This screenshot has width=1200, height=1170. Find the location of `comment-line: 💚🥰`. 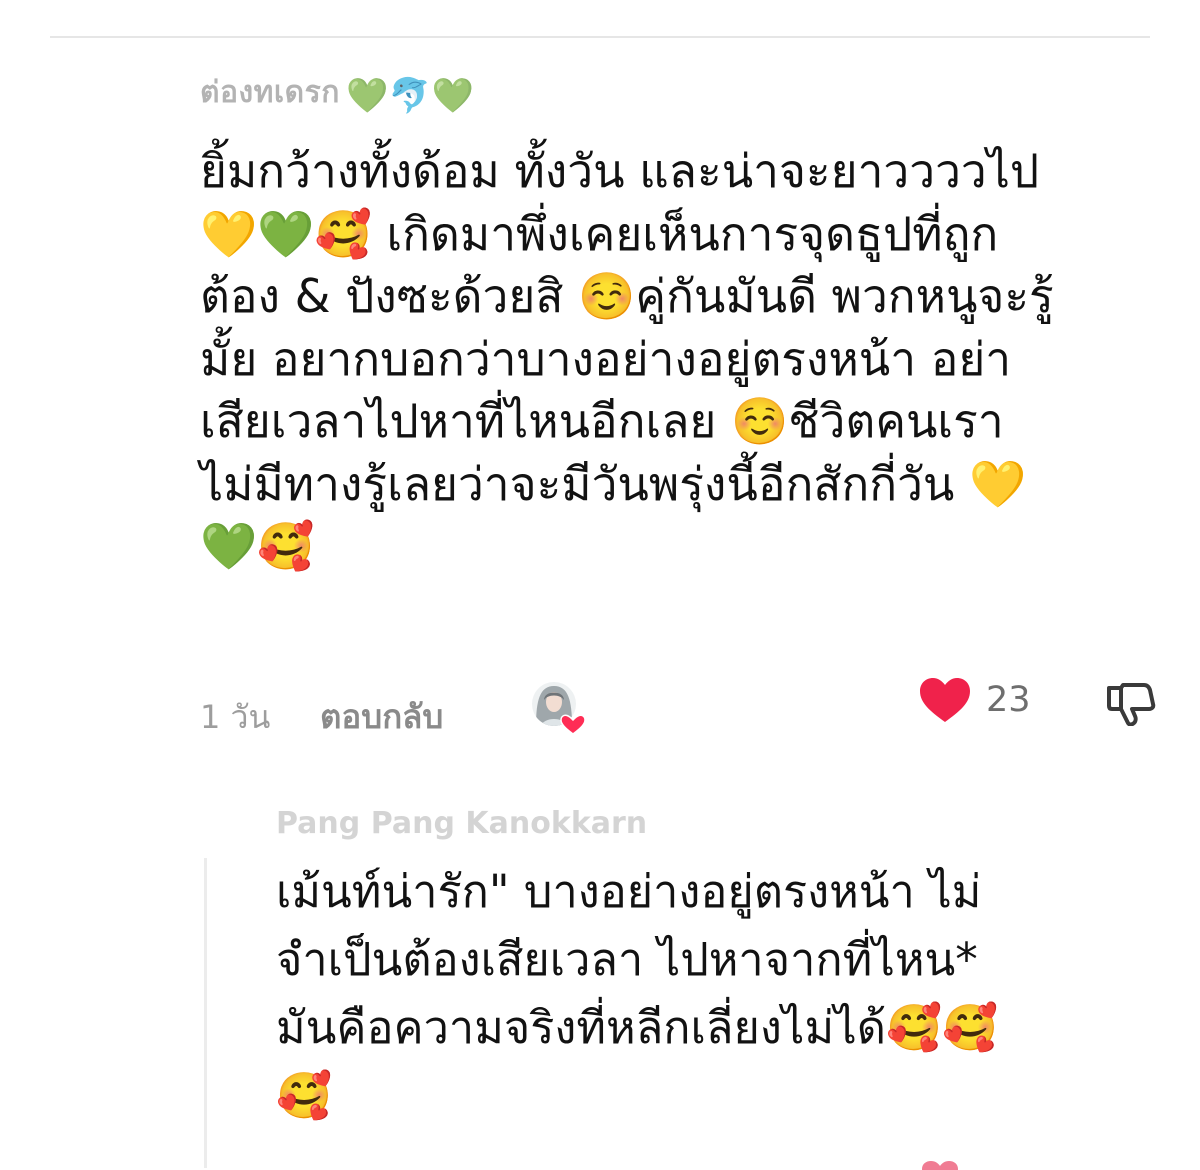

comment-line: 💚🥰 is located at coordinates (257, 546).